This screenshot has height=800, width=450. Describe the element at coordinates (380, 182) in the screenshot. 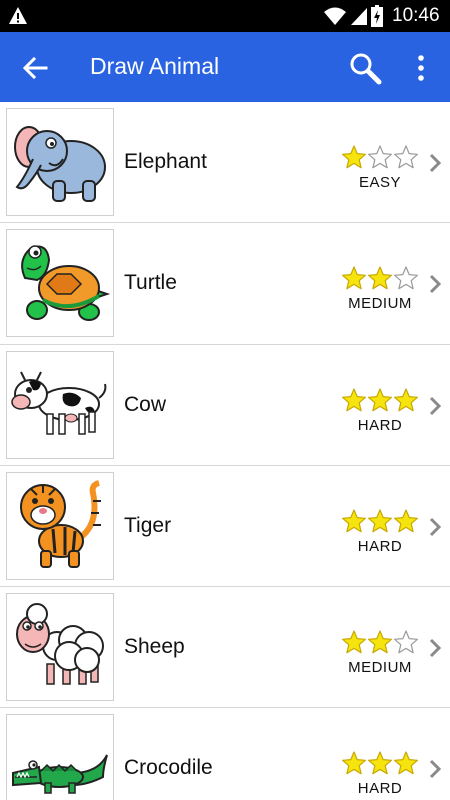

I see `difficulty-label: EASY` at that location.